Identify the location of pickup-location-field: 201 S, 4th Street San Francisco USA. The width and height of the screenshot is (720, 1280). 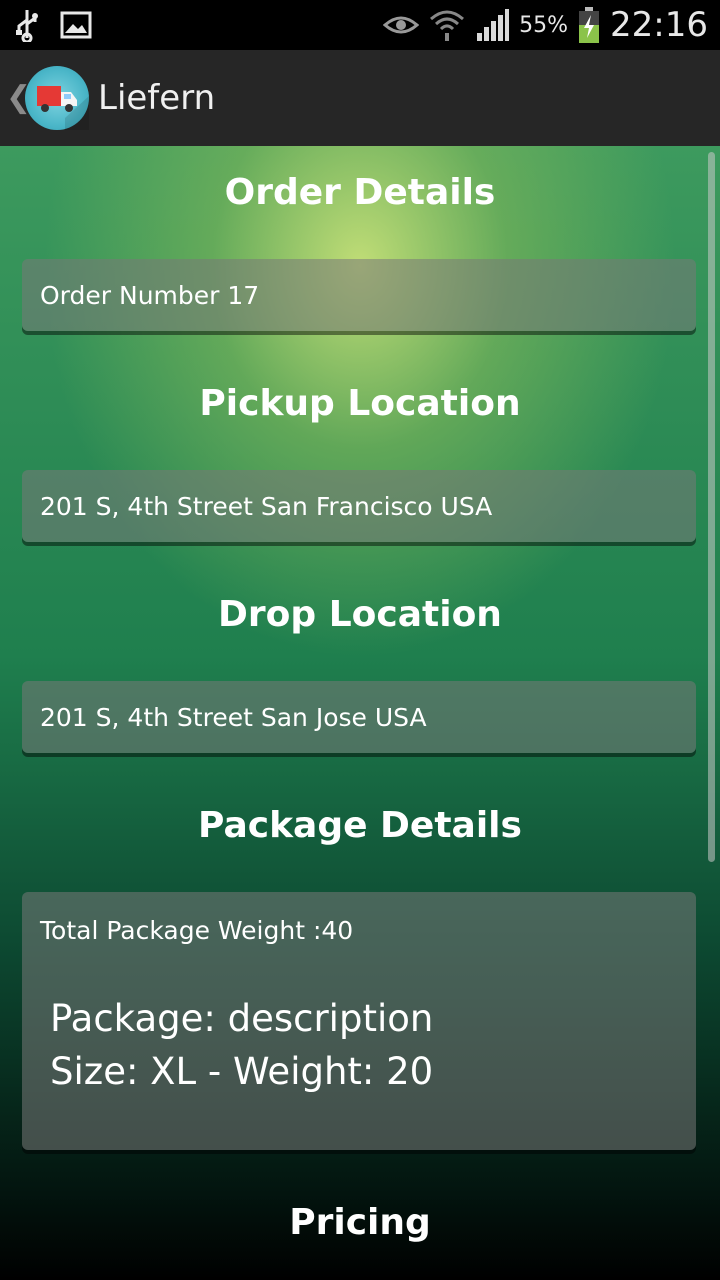
(359, 506).